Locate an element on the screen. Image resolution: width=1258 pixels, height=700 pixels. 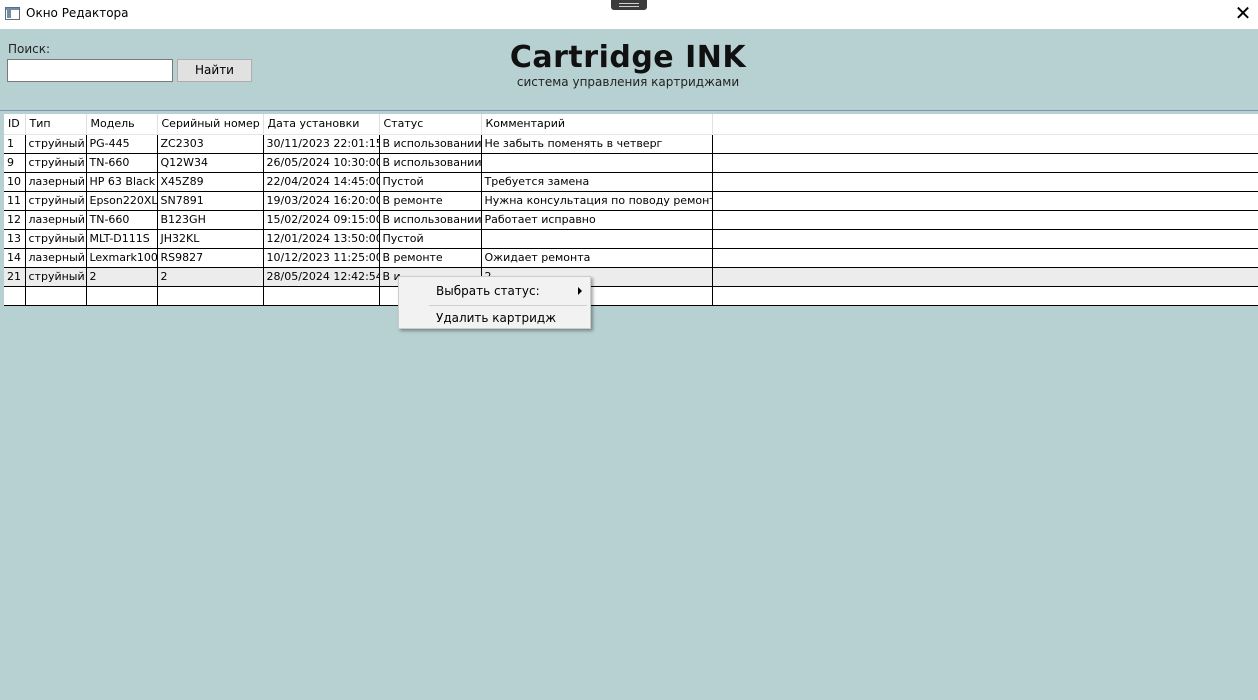
column-header-model: Модель is located at coordinates (122, 124).